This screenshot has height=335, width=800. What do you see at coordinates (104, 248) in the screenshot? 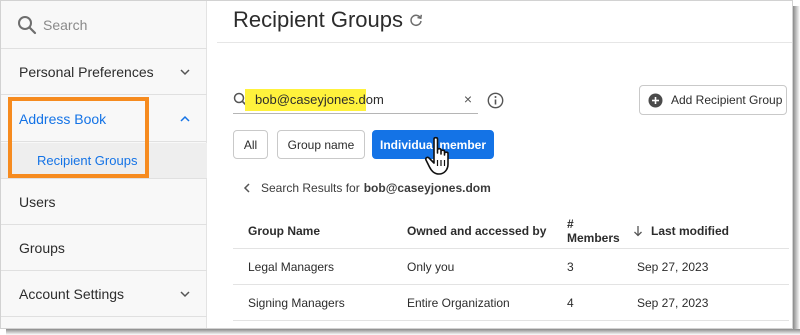
I see `sidebar-item-groups: Groups` at bounding box center [104, 248].